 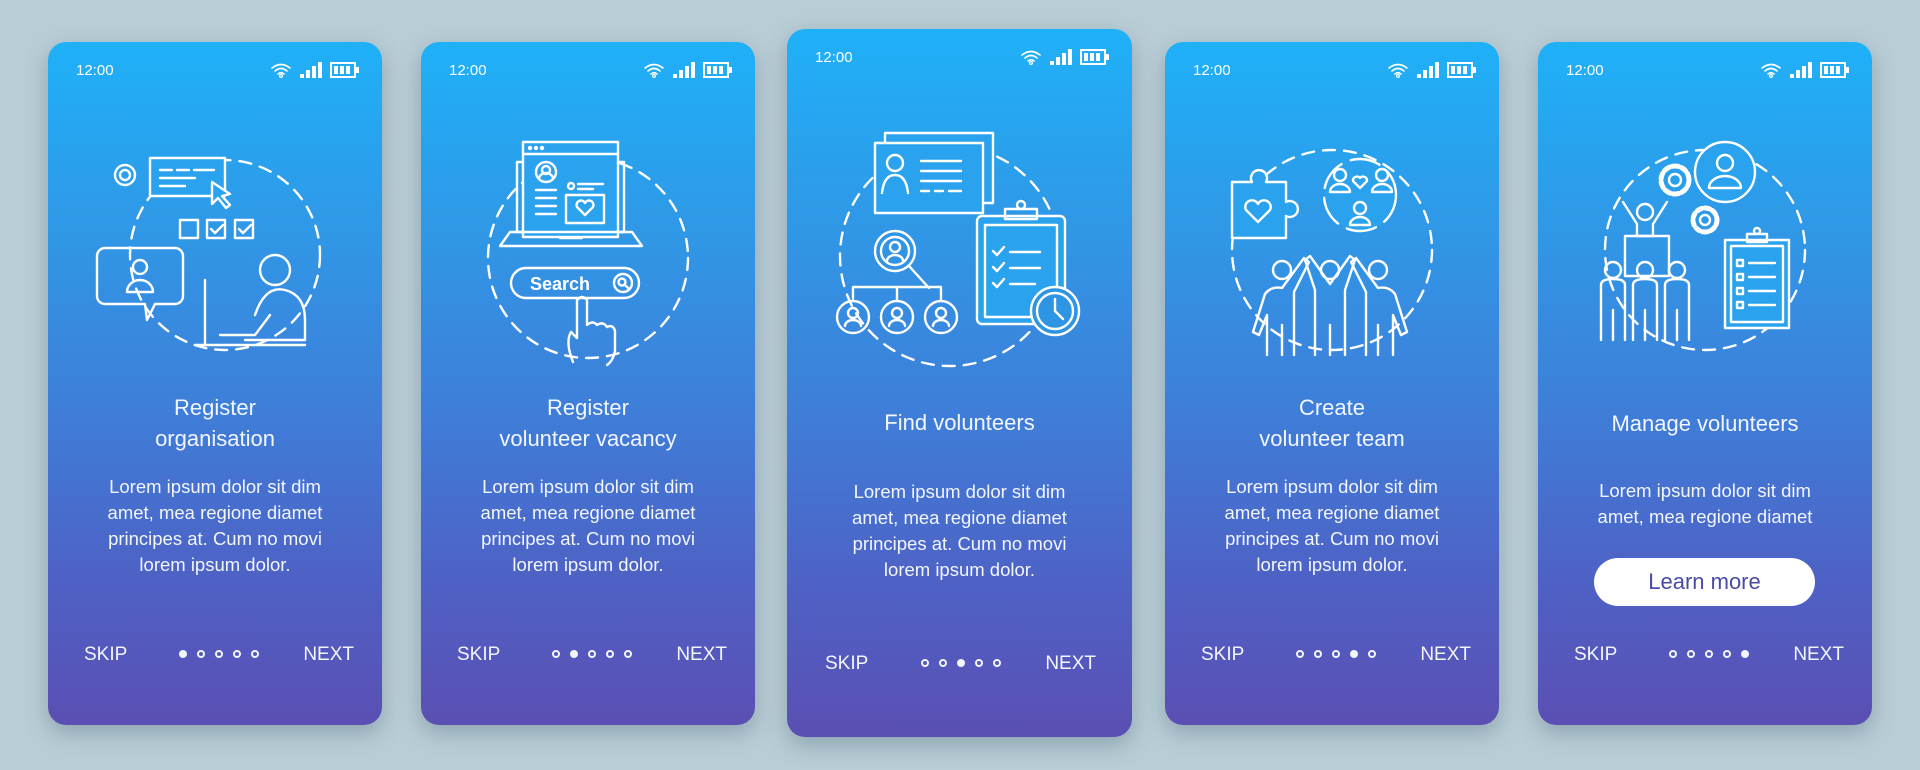 I want to click on learn-more-button: Learn more, so click(x=1704, y=582).